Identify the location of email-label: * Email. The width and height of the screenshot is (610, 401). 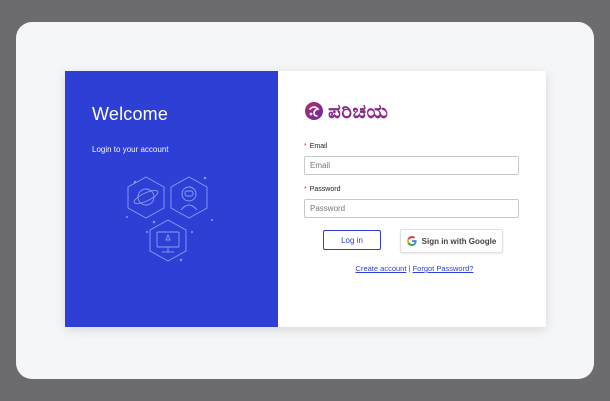
(315, 146).